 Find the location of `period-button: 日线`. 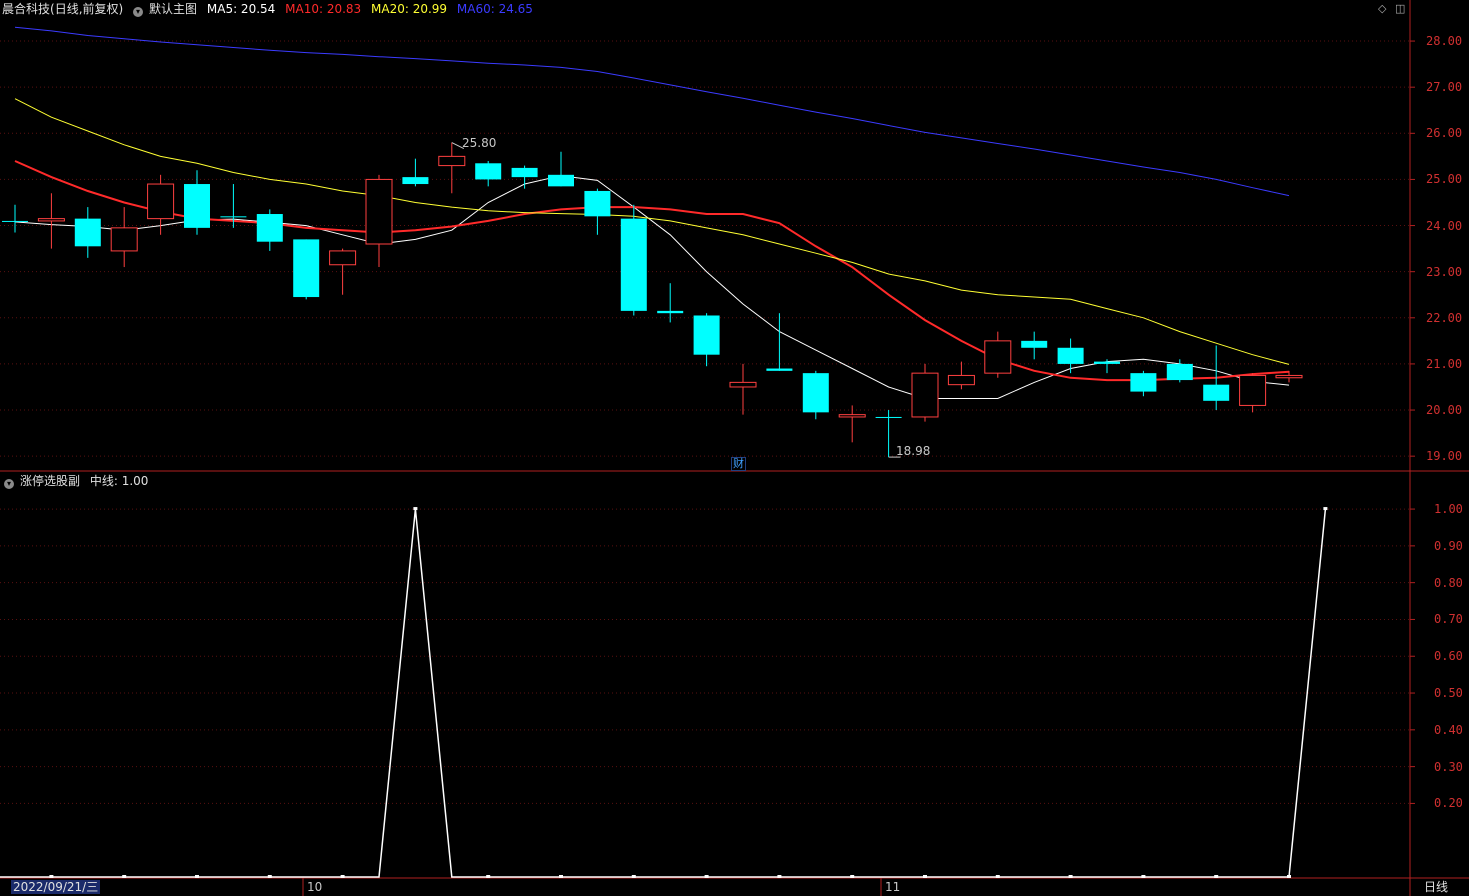

period-button: 日线 is located at coordinates (1436, 887).